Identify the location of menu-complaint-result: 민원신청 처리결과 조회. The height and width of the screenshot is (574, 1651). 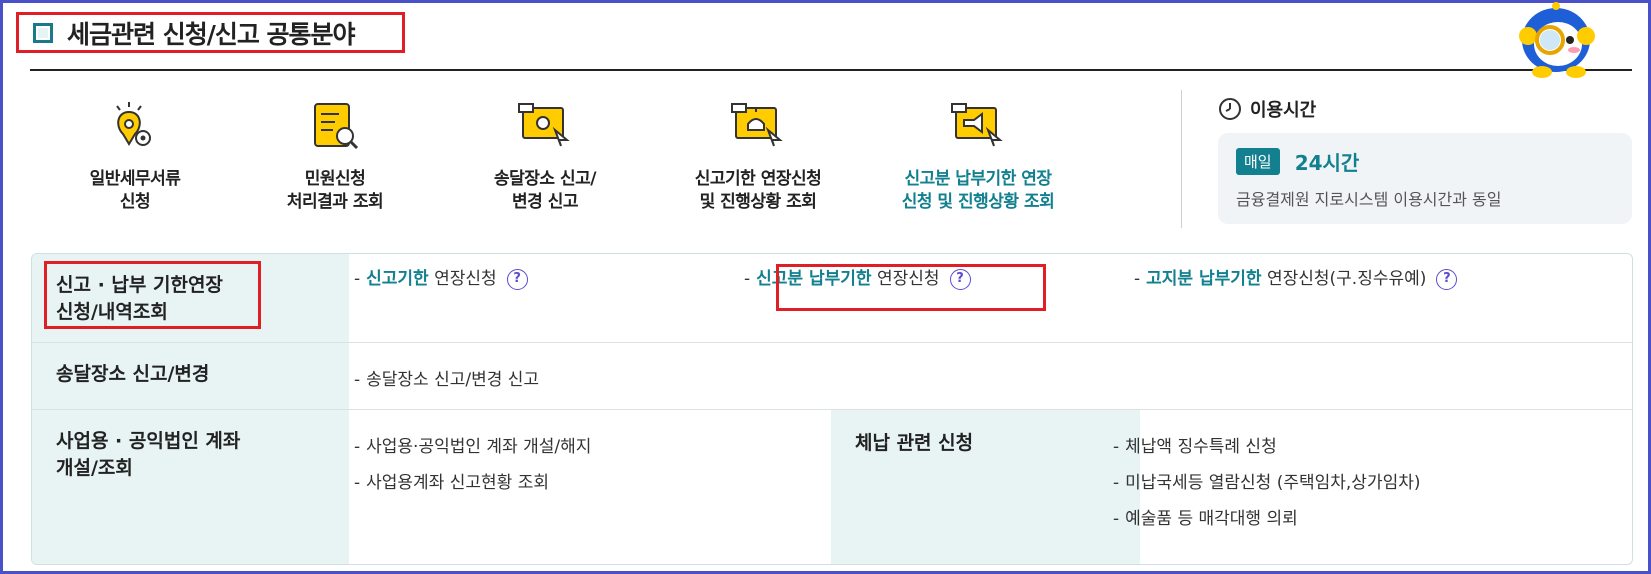
(335, 157).